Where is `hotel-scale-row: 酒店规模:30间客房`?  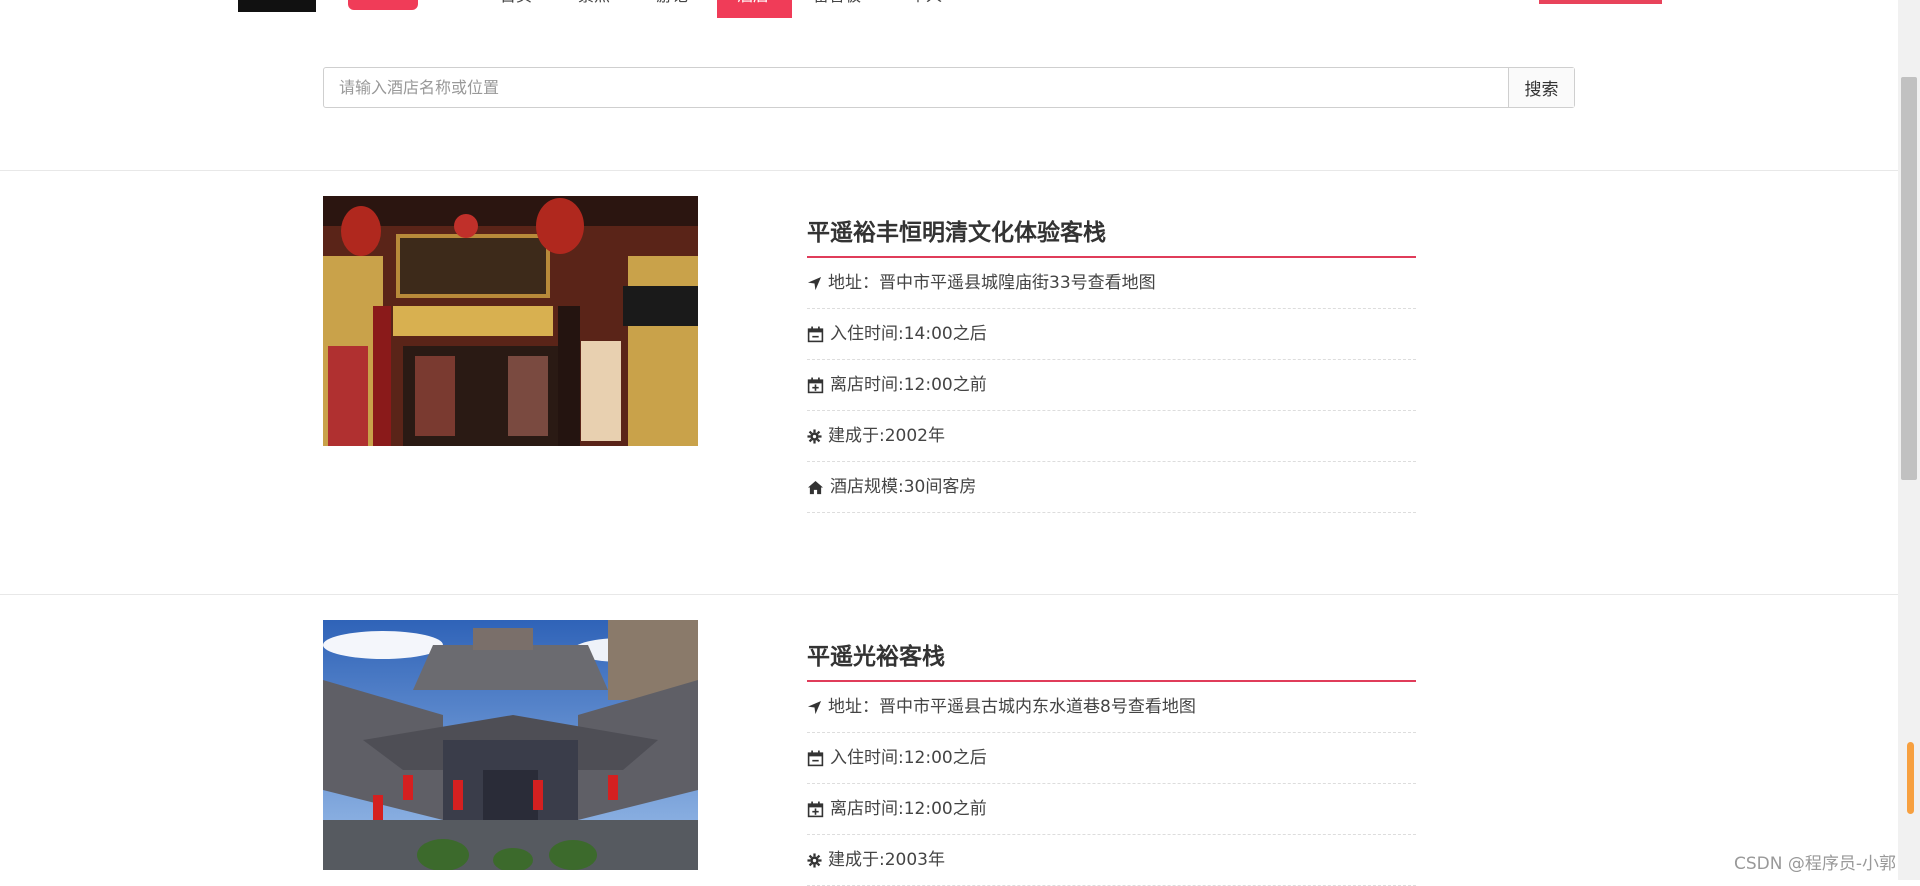 hotel-scale-row: 酒店规模:30间客房 is located at coordinates (1111, 487).